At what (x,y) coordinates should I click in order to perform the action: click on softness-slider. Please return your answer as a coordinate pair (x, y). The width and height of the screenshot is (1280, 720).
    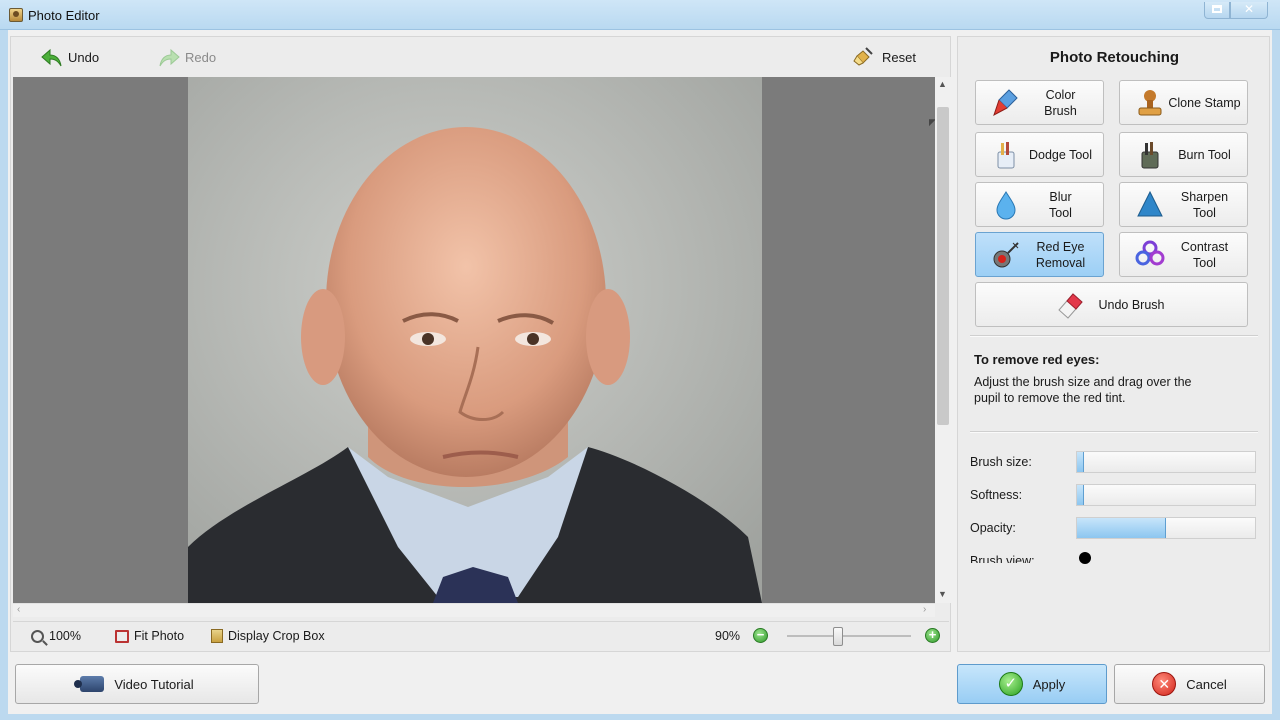
    Looking at the image, I should click on (1166, 495).